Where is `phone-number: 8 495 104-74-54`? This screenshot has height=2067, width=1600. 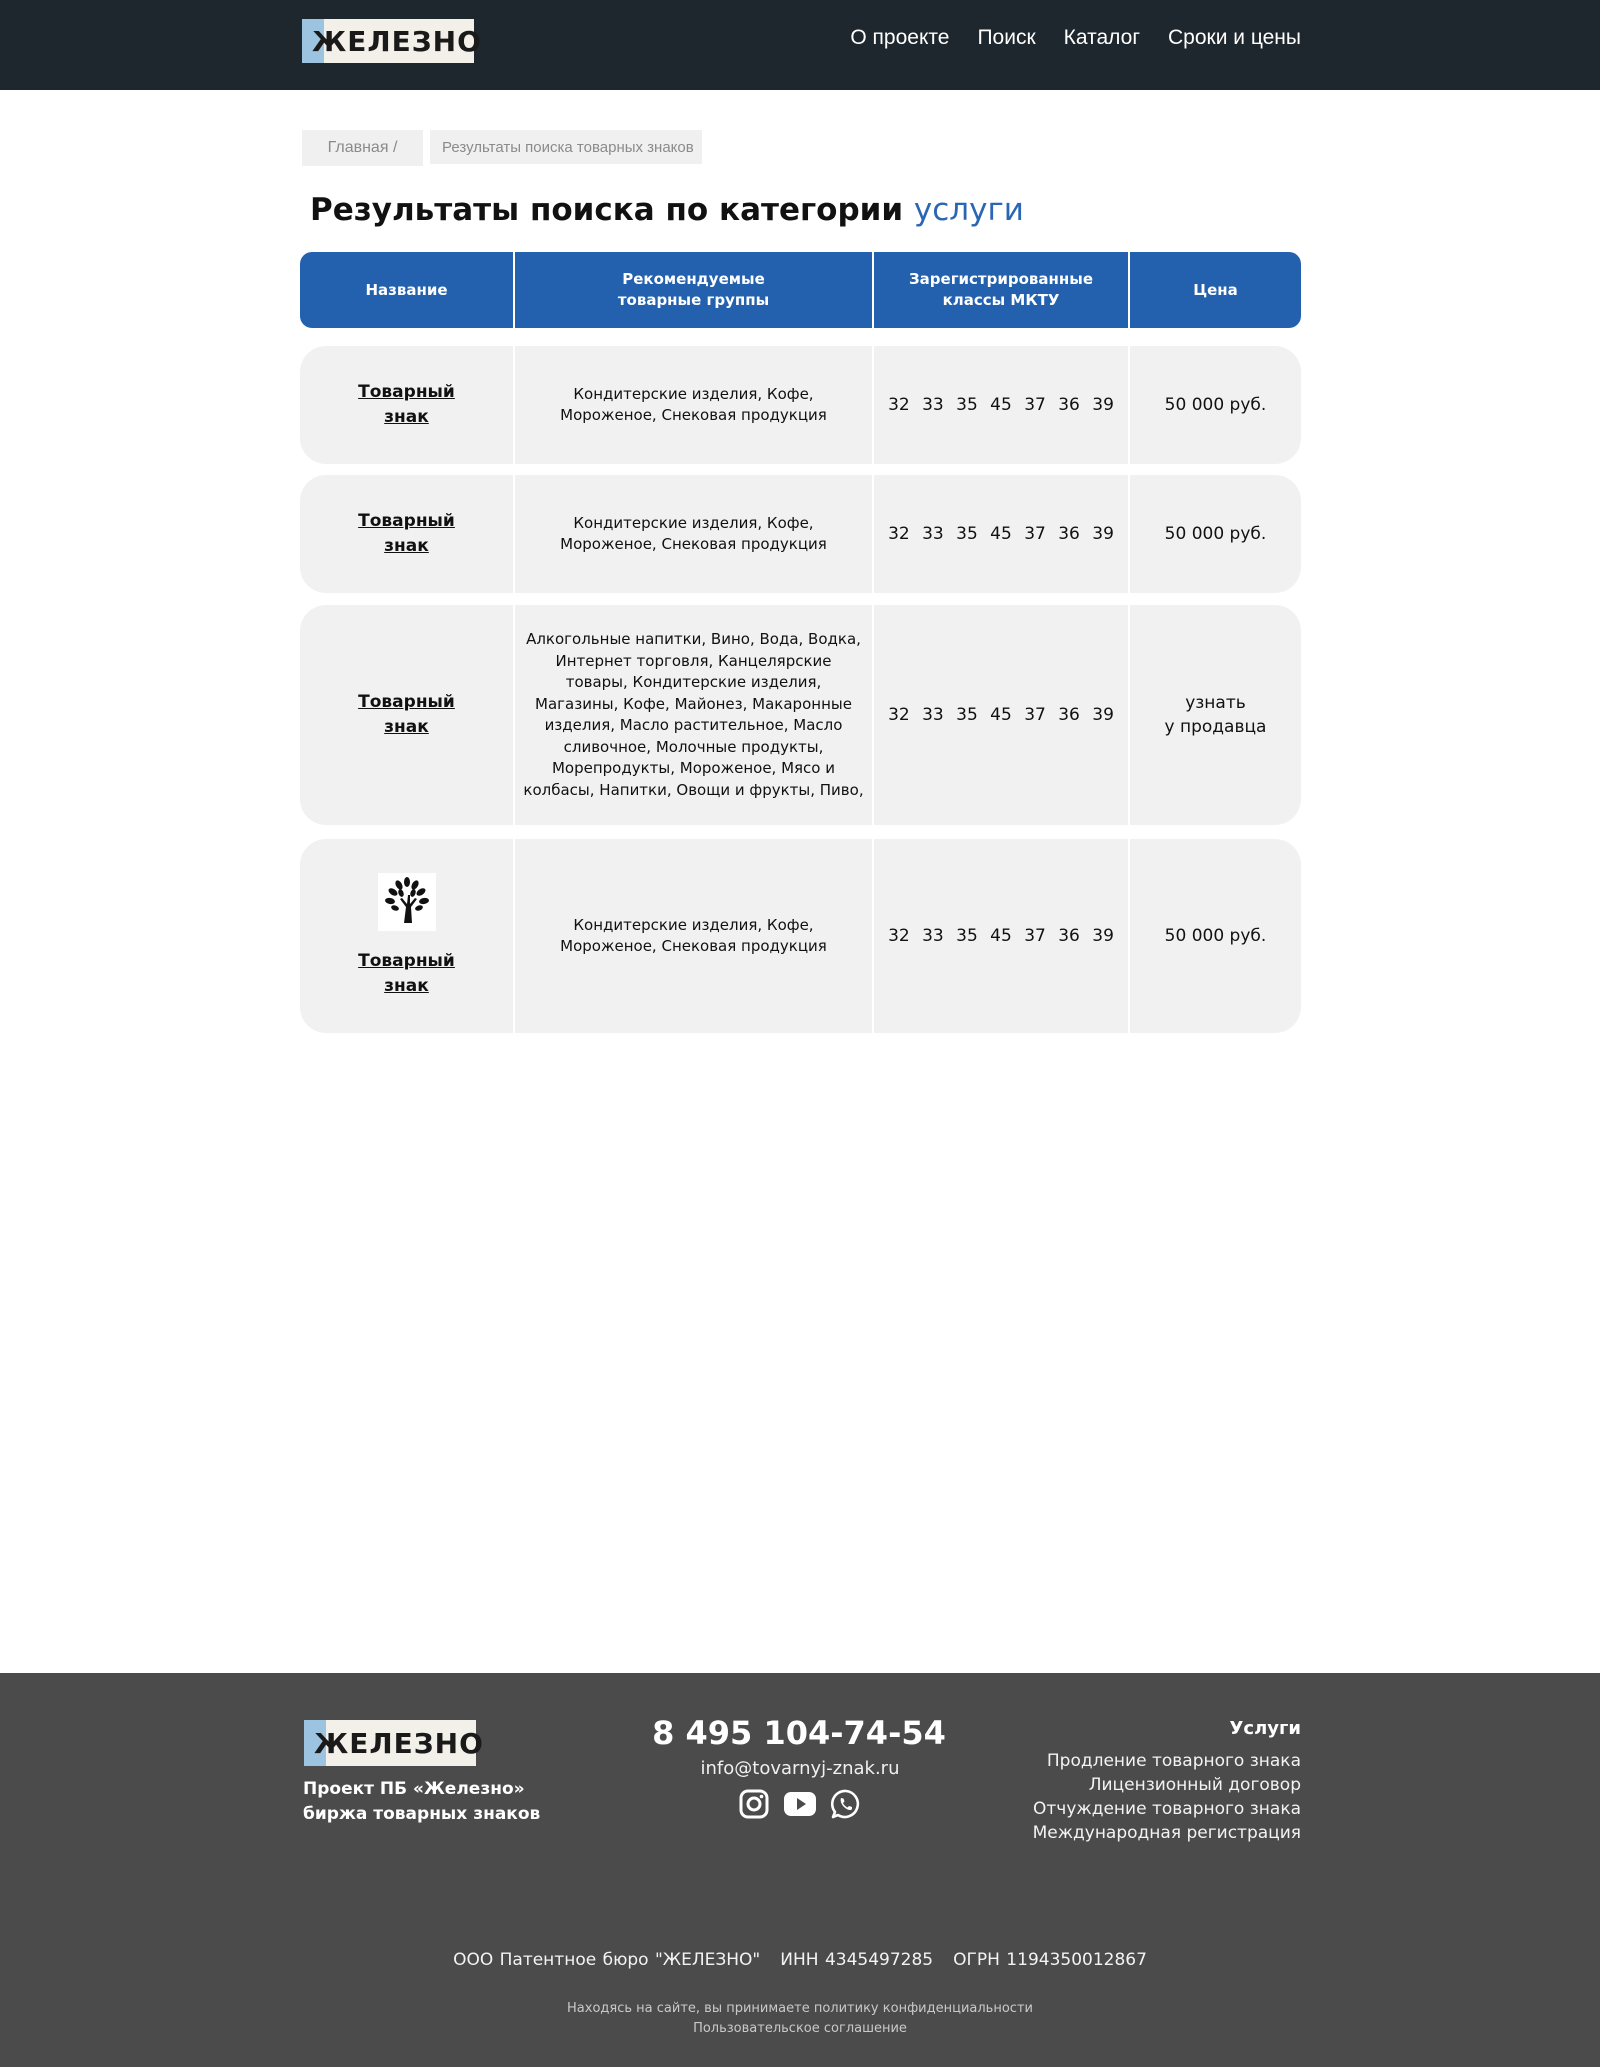 phone-number: 8 495 104-74-54 is located at coordinates (800, 1733).